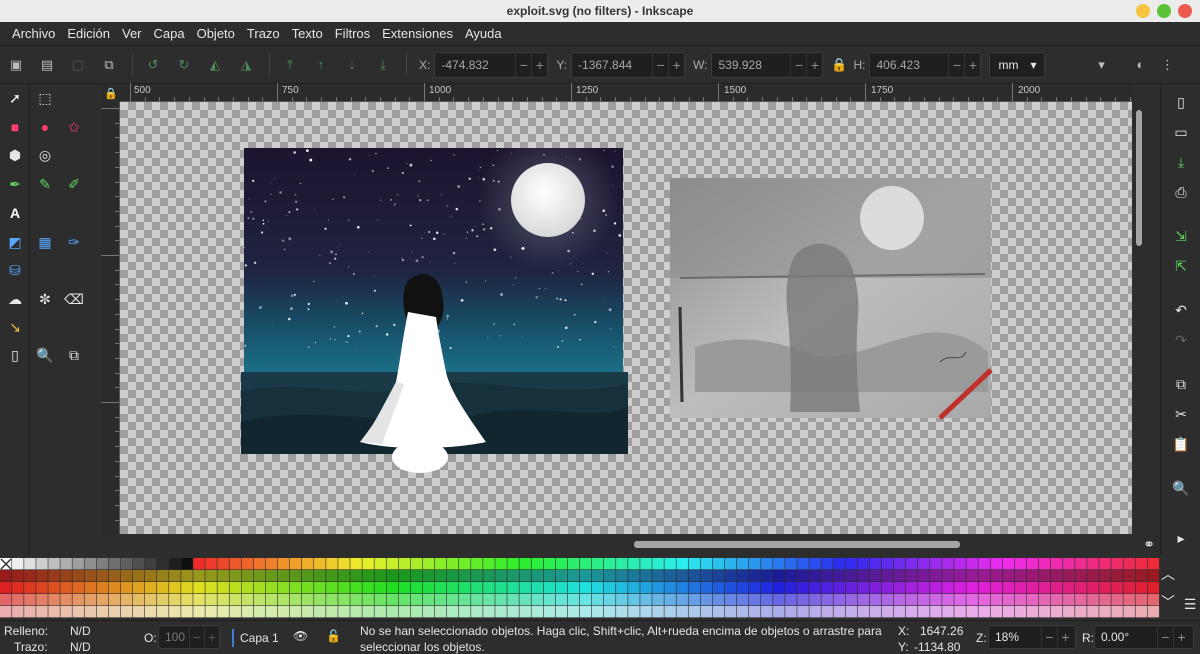 This screenshot has width=1200, height=654. What do you see at coordinates (184, 65) in the screenshot?
I see `rotate-cw-icon: ↻` at bounding box center [184, 65].